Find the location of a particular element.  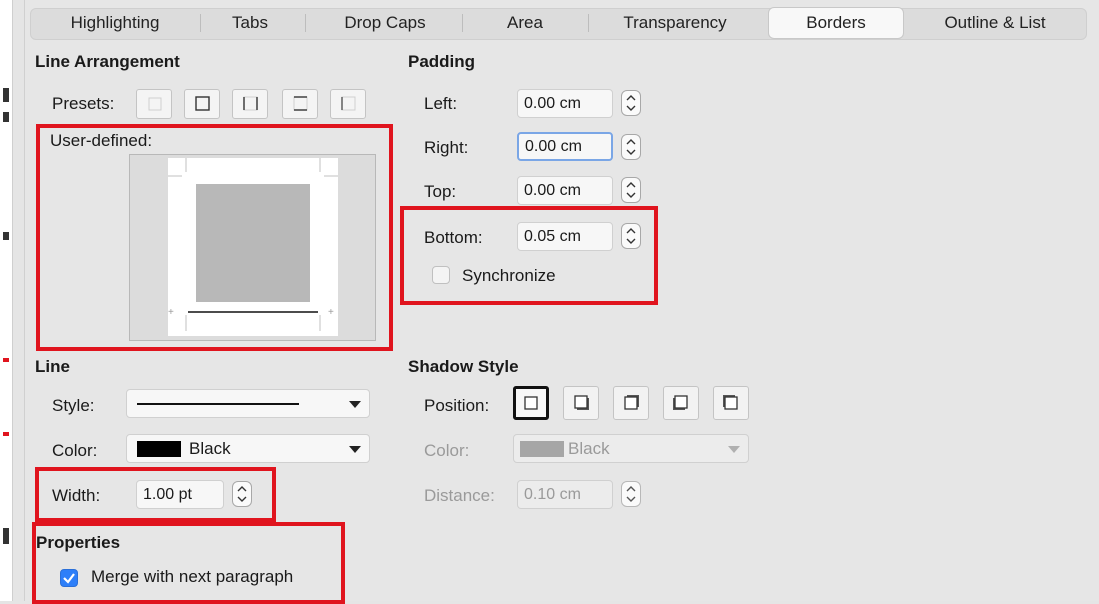

padding-top-spinner is located at coordinates (631, 190).